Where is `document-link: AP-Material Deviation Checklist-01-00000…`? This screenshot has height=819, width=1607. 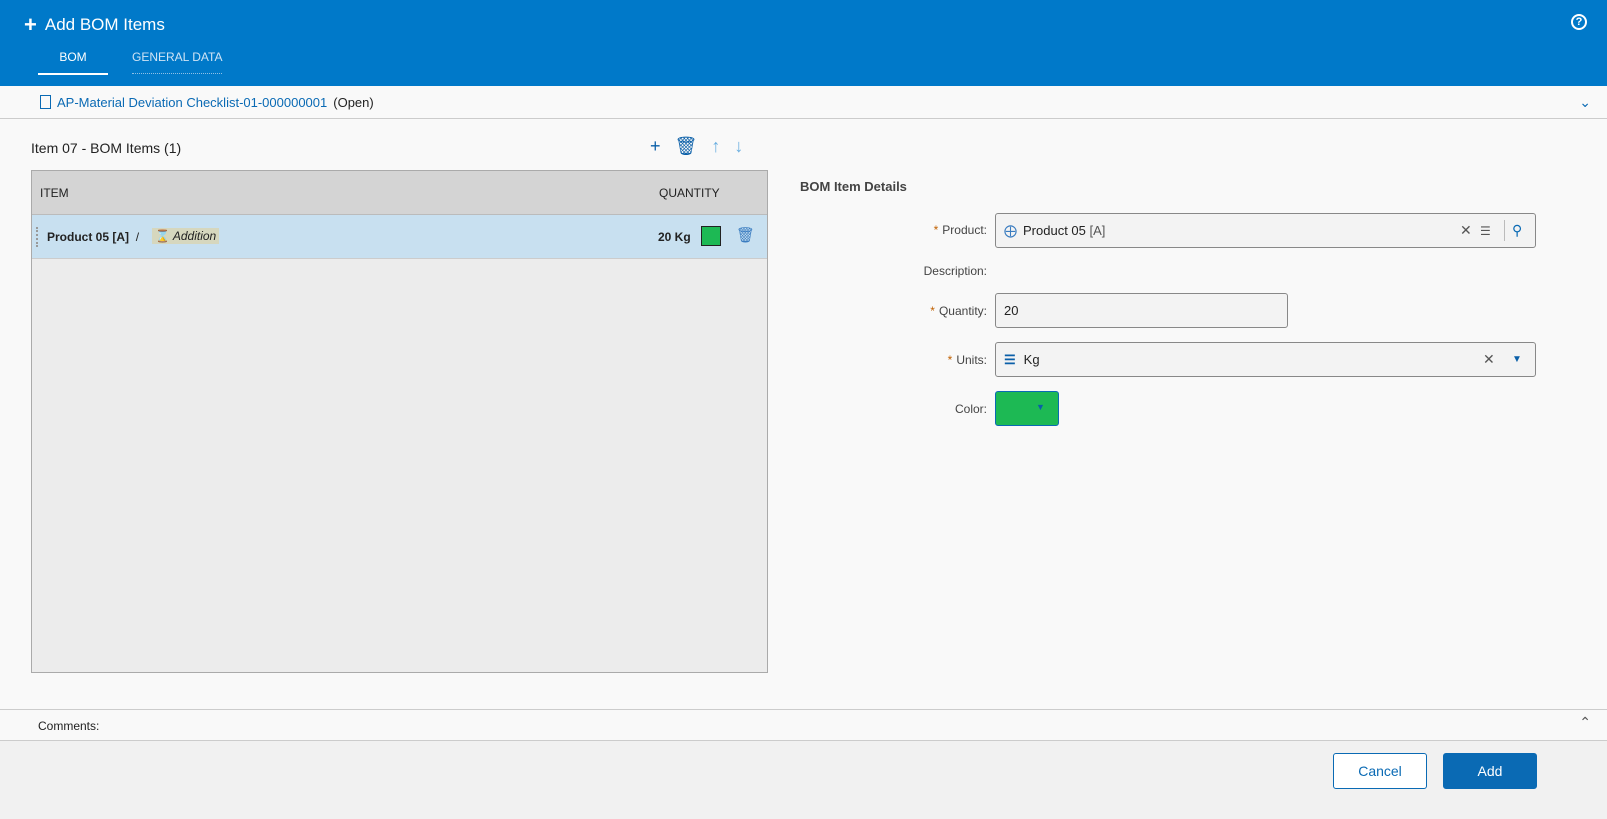 document-link: AP-Material Deviation Checklist-01-00000… is located at coordinates (192, 102).